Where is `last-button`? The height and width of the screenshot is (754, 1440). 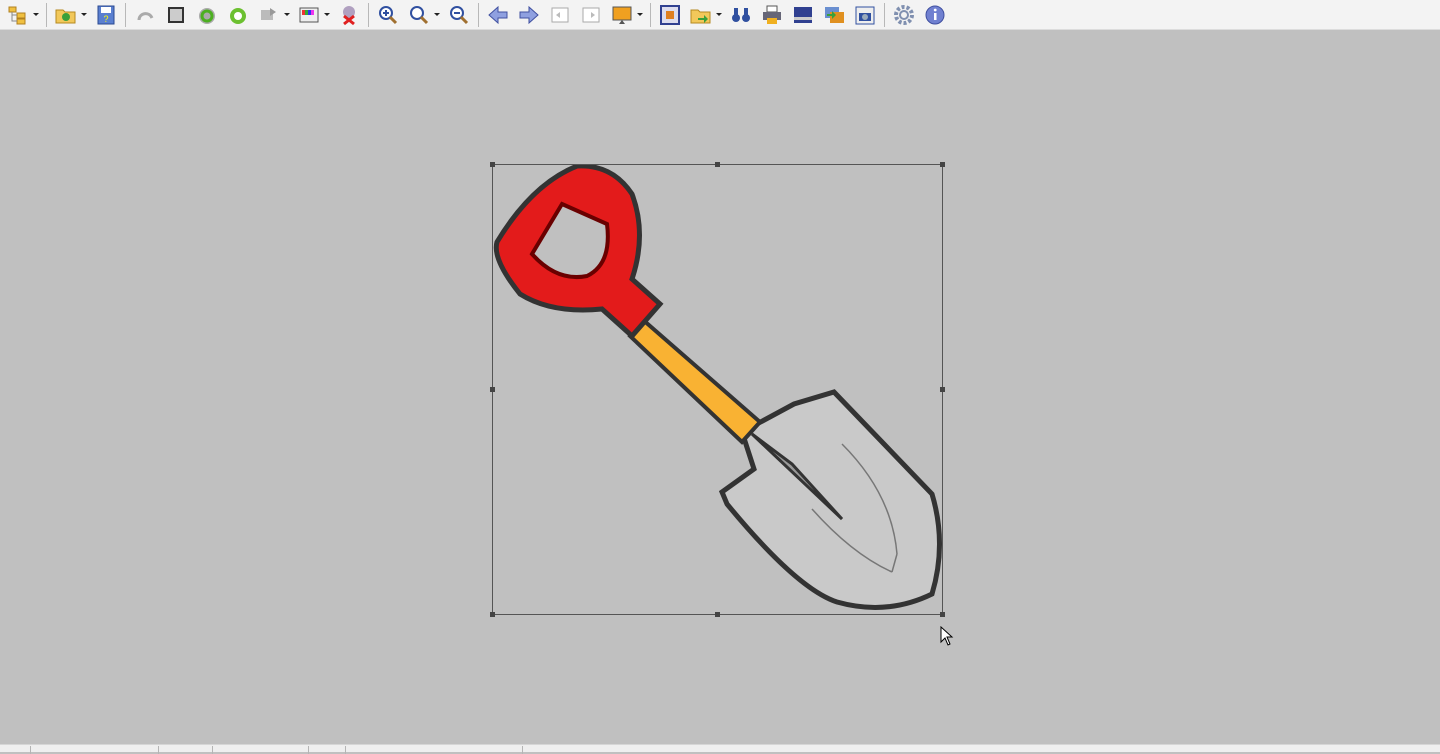 last-button is located at coordinates (591, 15).